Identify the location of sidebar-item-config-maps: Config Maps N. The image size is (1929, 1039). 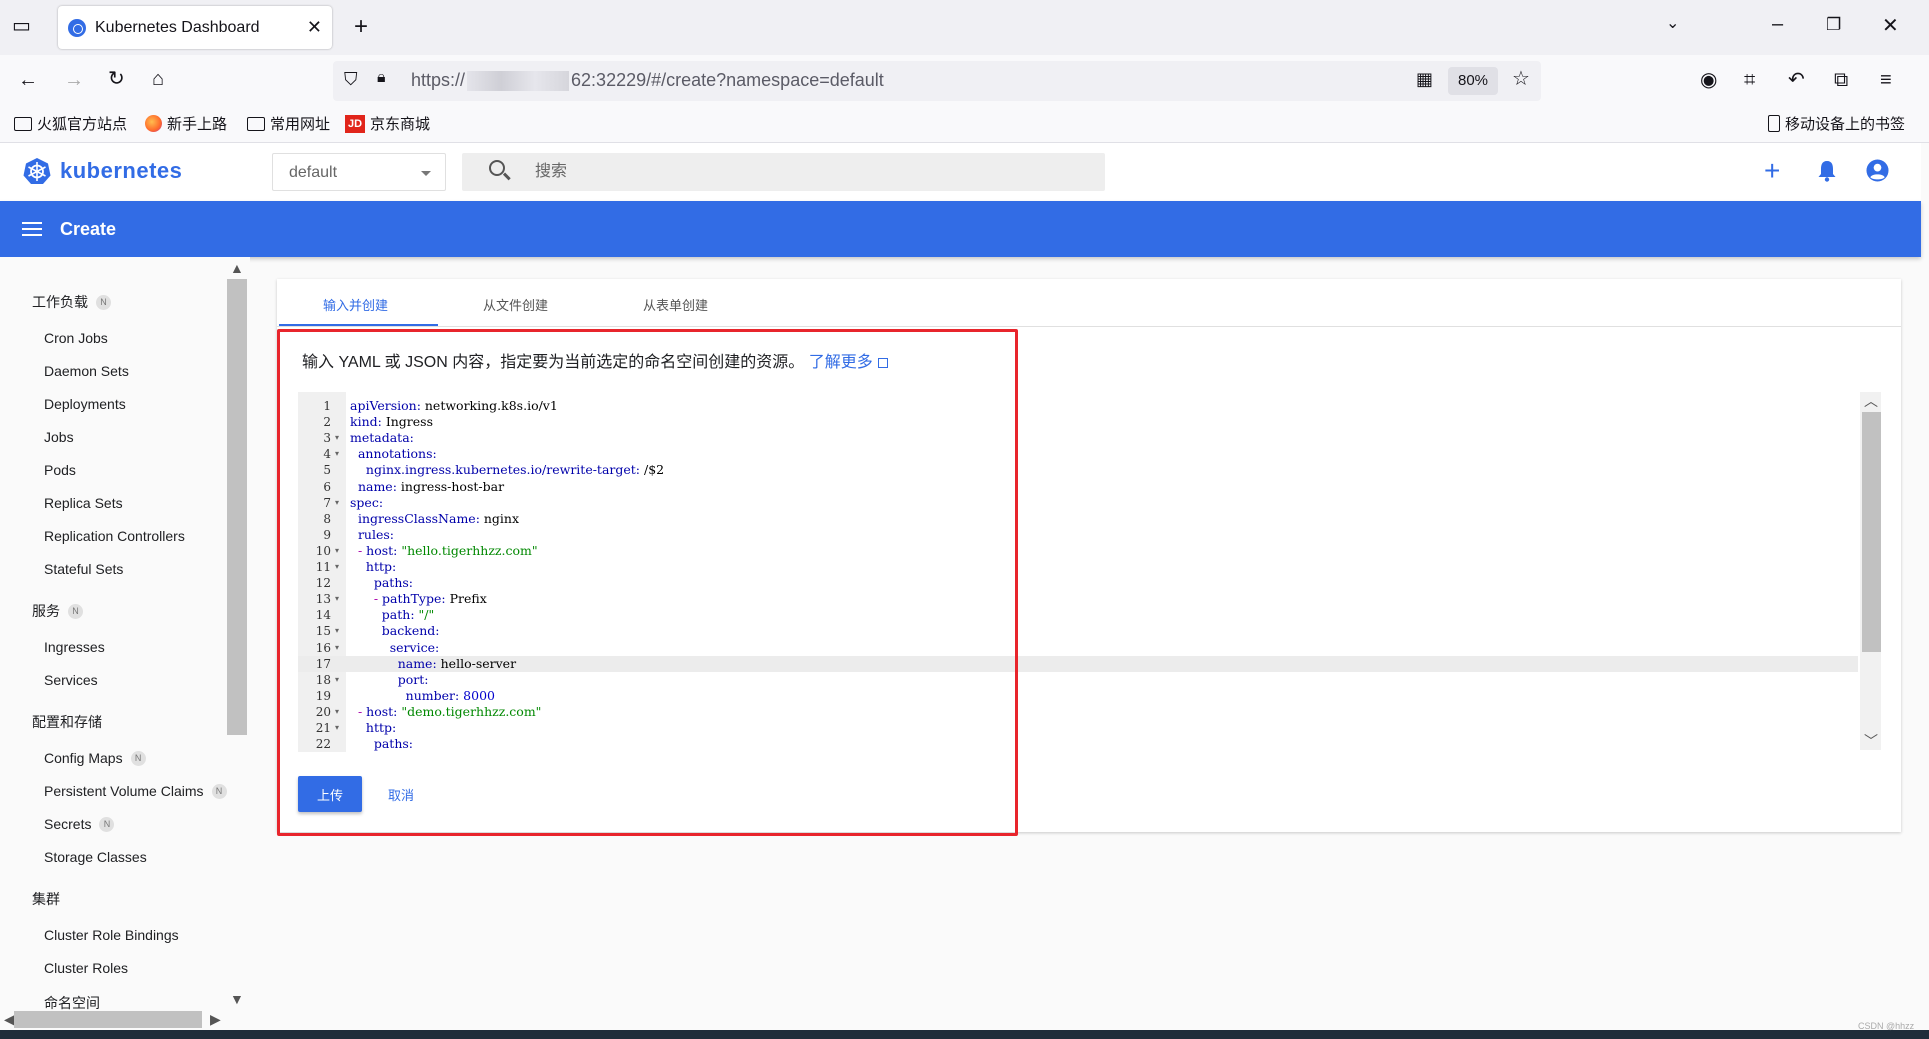
(95, 758).